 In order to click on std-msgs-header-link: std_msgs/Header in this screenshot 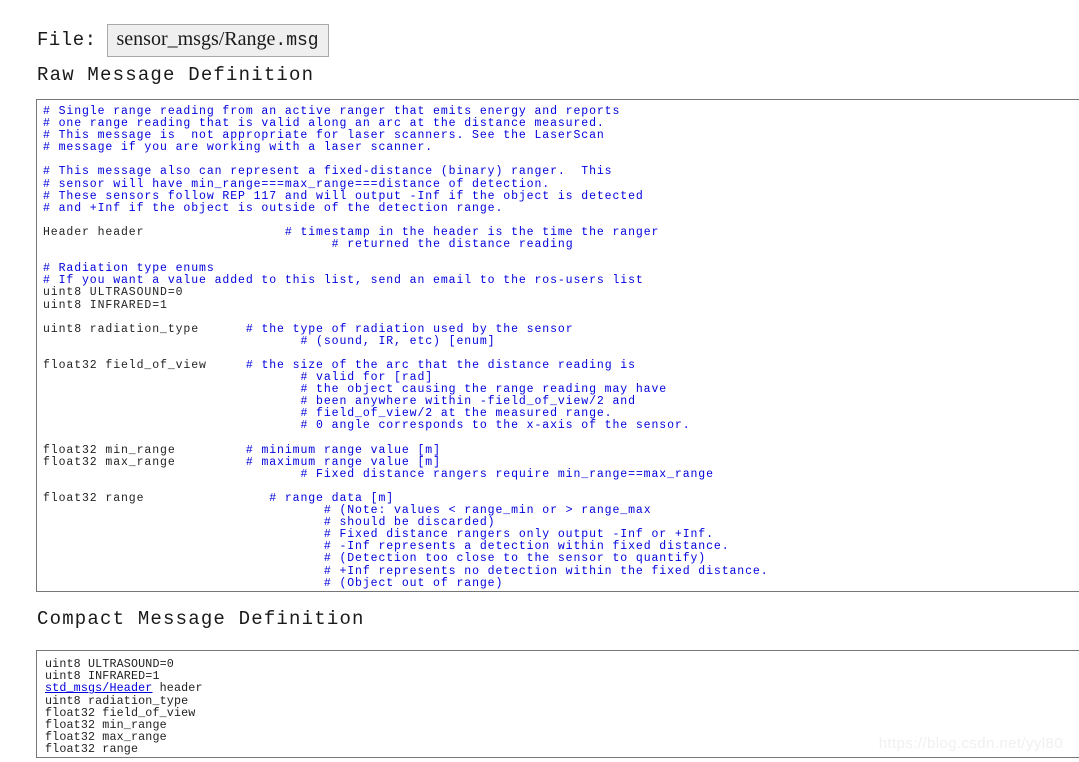, I will do `click(98, 688)`.